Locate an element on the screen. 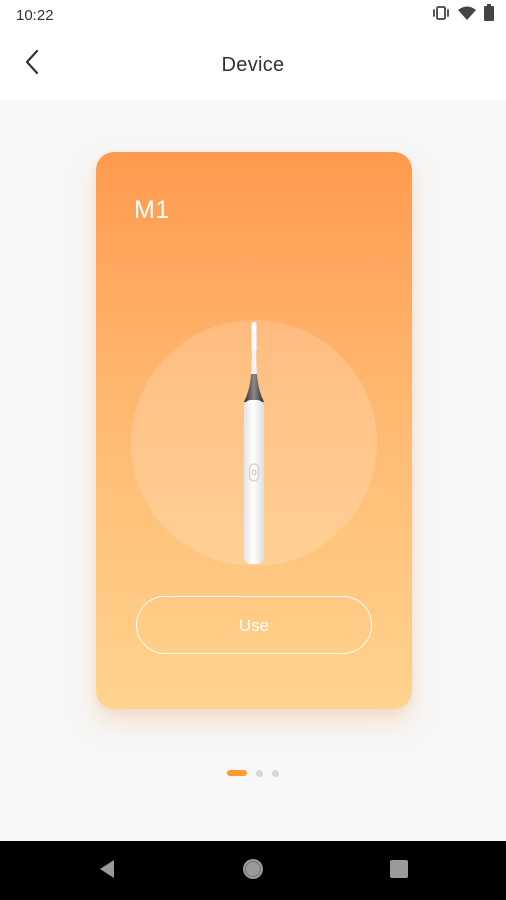 This screenshot has height=900, width=506. vibrate-icon is located at coordinates (441, 15).